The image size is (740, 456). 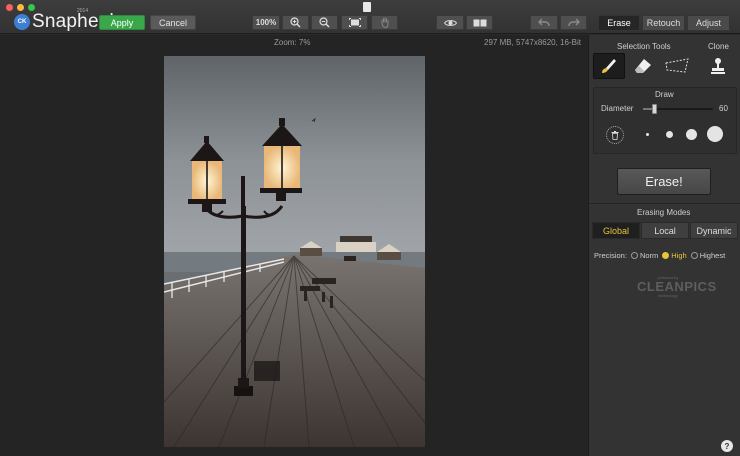 I want to click on apply-button: Apply, so click(x=122, y=22).